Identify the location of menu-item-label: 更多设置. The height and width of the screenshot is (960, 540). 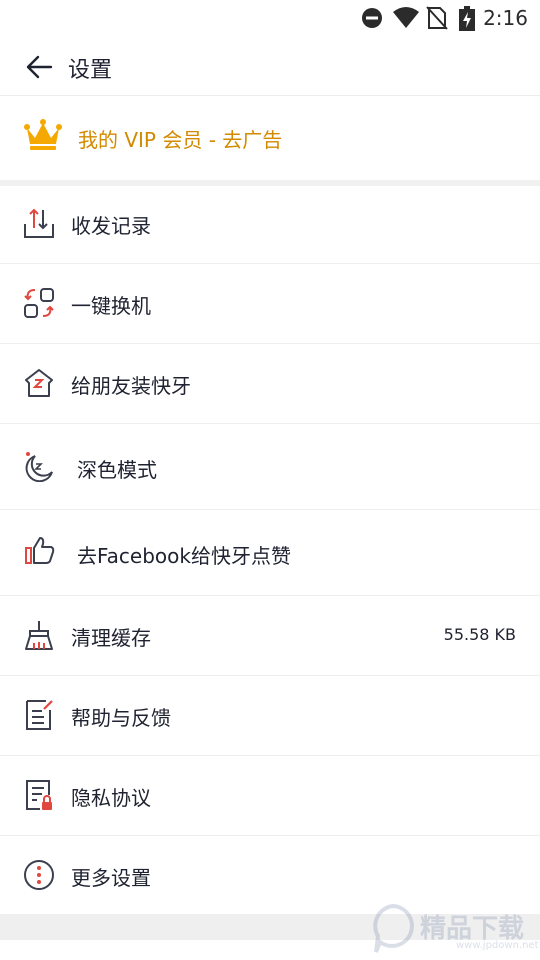
(111, 878).